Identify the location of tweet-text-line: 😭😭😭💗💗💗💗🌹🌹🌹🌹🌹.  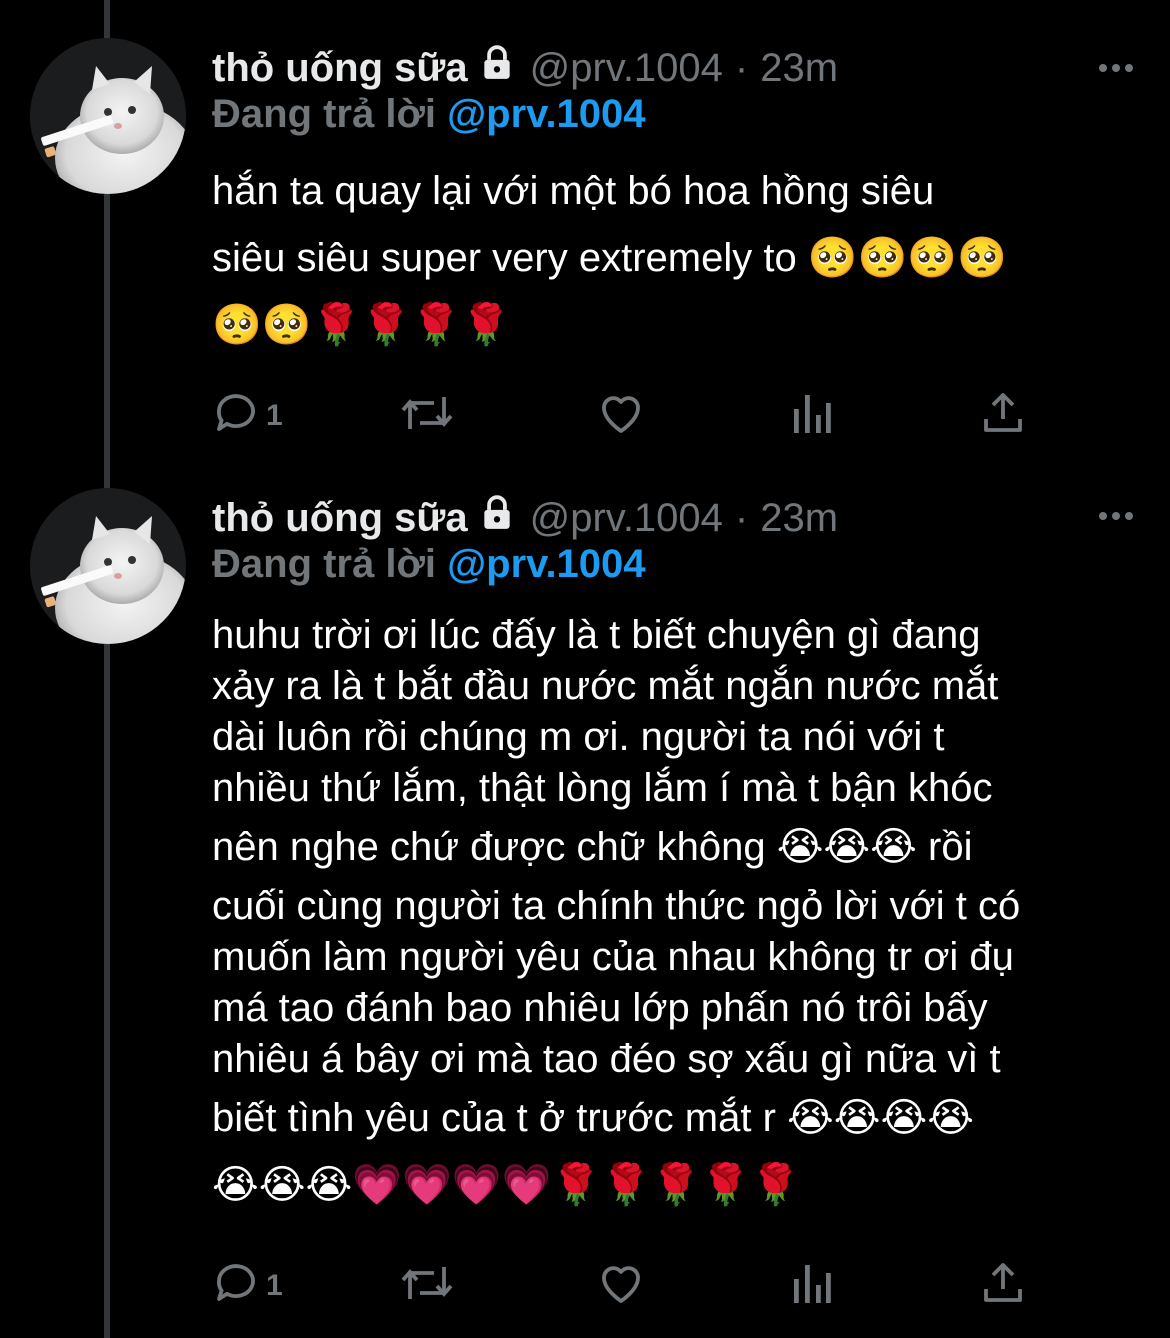
(506, 1185).